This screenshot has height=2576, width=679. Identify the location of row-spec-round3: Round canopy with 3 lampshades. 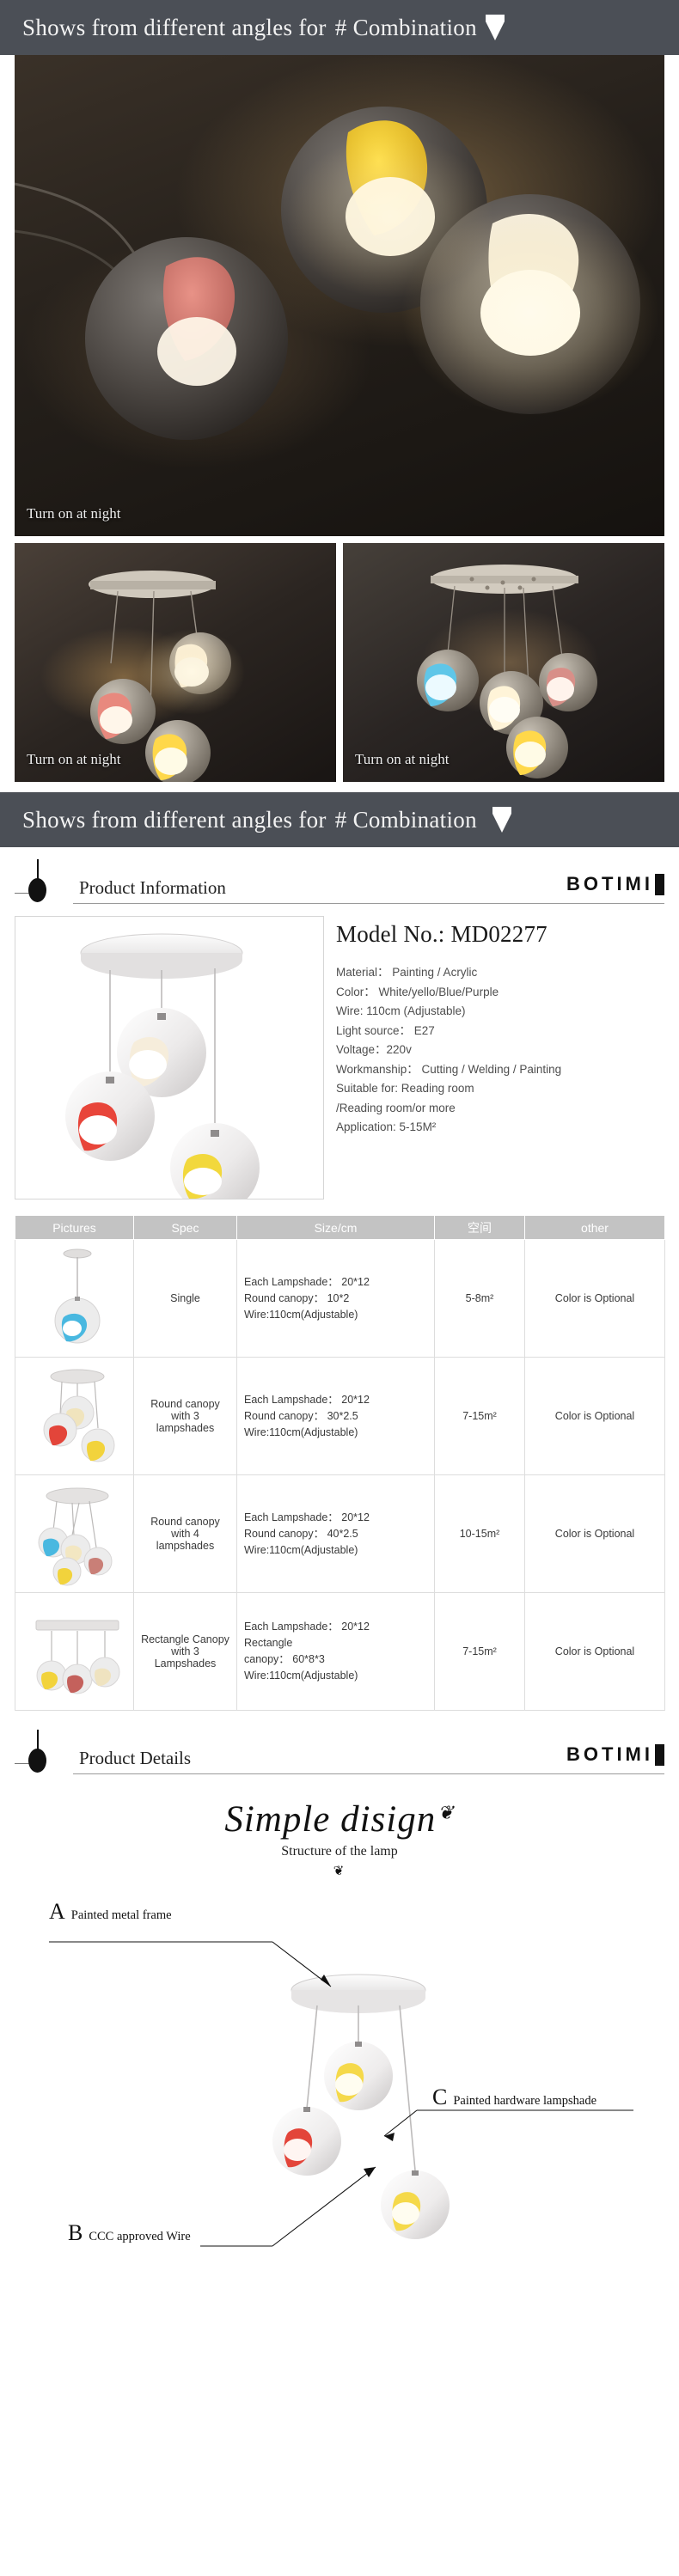
(185, 1416).